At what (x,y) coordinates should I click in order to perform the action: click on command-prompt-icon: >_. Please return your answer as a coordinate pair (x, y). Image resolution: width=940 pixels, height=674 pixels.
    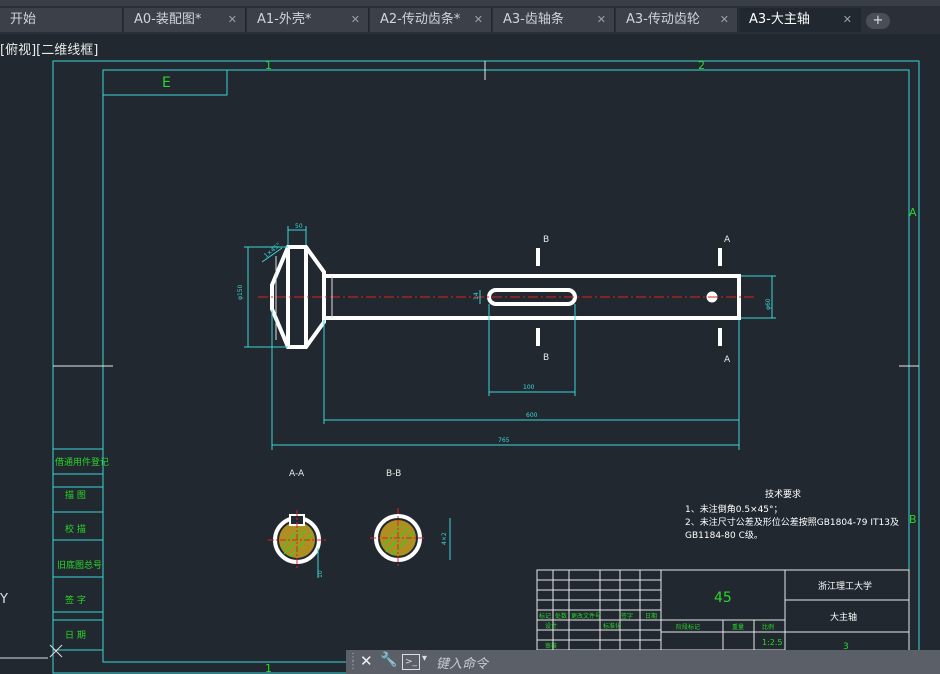
    Looking at the image, I should click on (411, 662).